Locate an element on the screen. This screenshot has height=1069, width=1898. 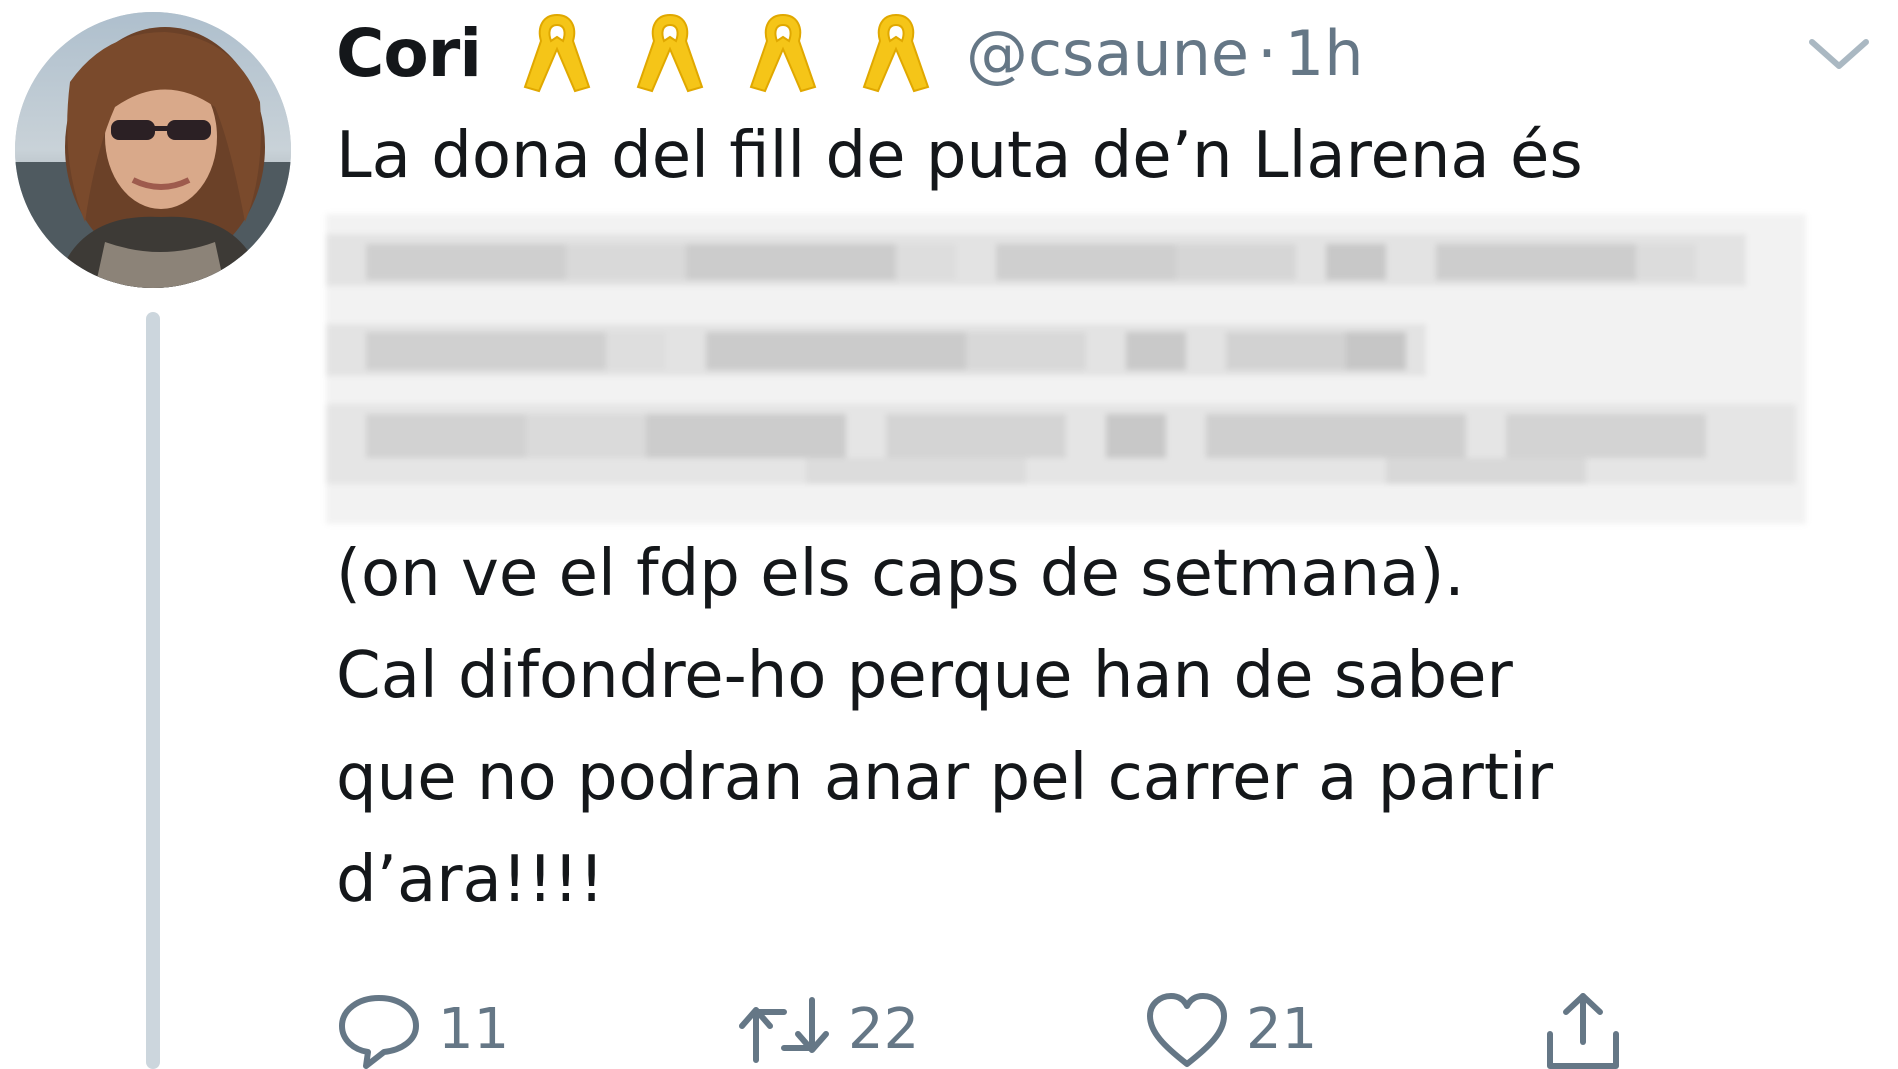
timestamp: 1h is located at coordinates (1324, 53).